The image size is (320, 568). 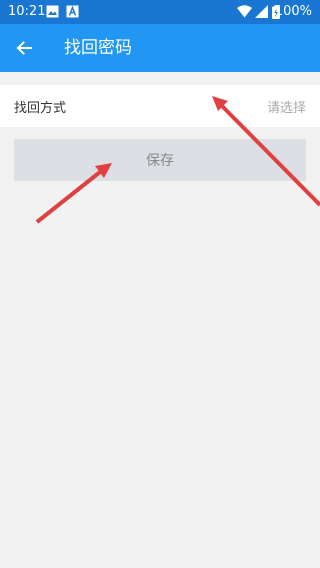 I want to click on status-bar: 10:21 100%, so click(x=160, y=12).